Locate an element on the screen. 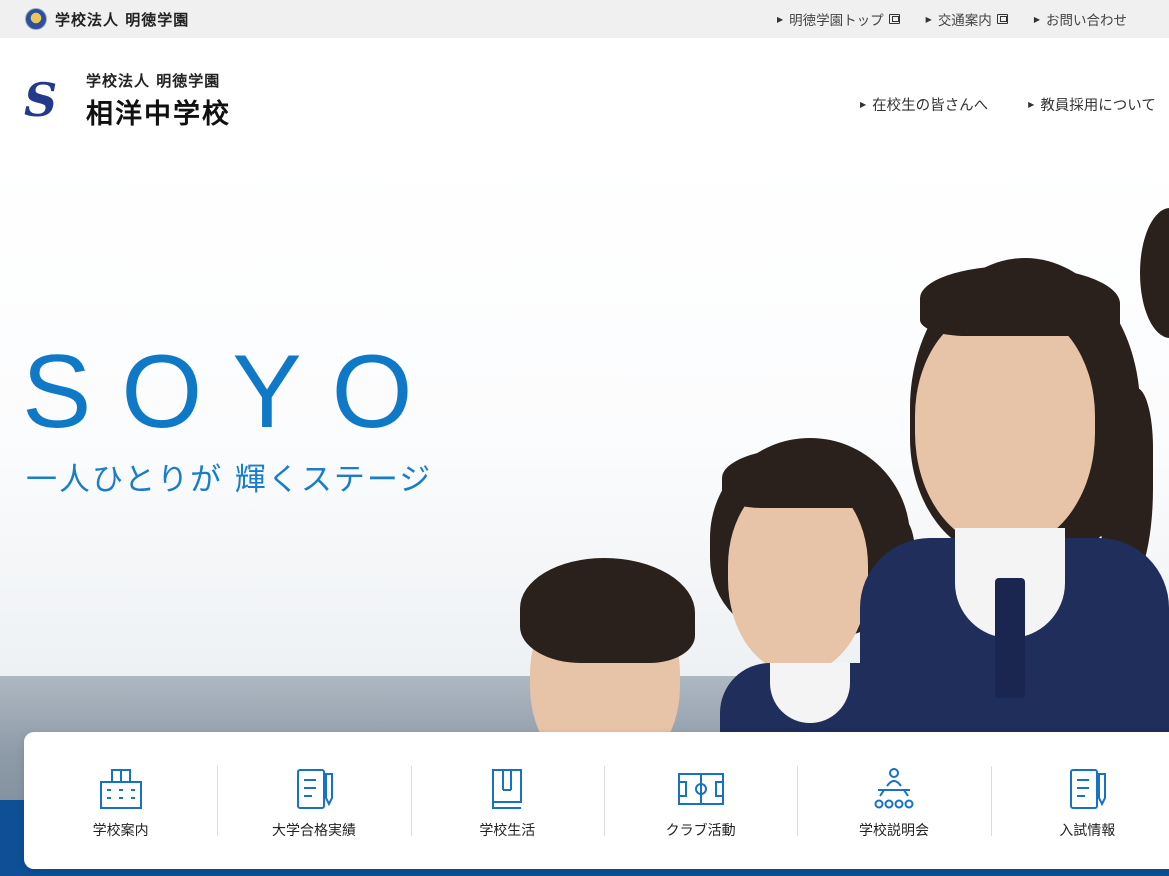 Image resolution: width=1169 pixels, height=876 pixels. menu-admission-info: 入試情報 is located at coordinates (1079, 800).